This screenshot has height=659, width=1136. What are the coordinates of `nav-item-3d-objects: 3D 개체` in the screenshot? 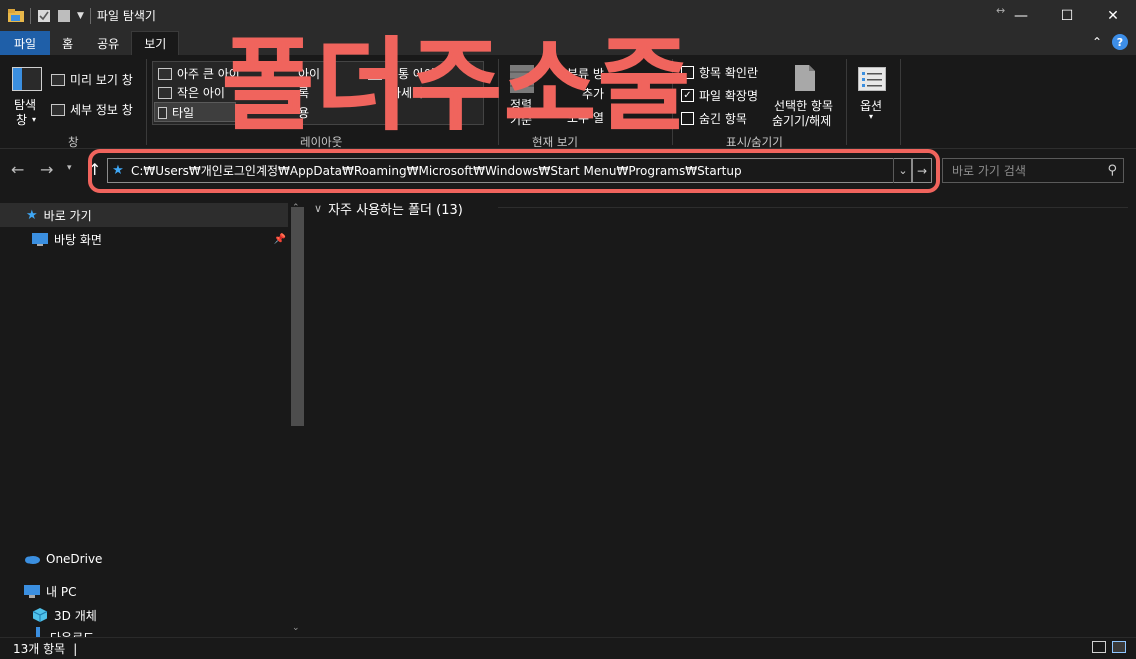 It's located at (48, 615).